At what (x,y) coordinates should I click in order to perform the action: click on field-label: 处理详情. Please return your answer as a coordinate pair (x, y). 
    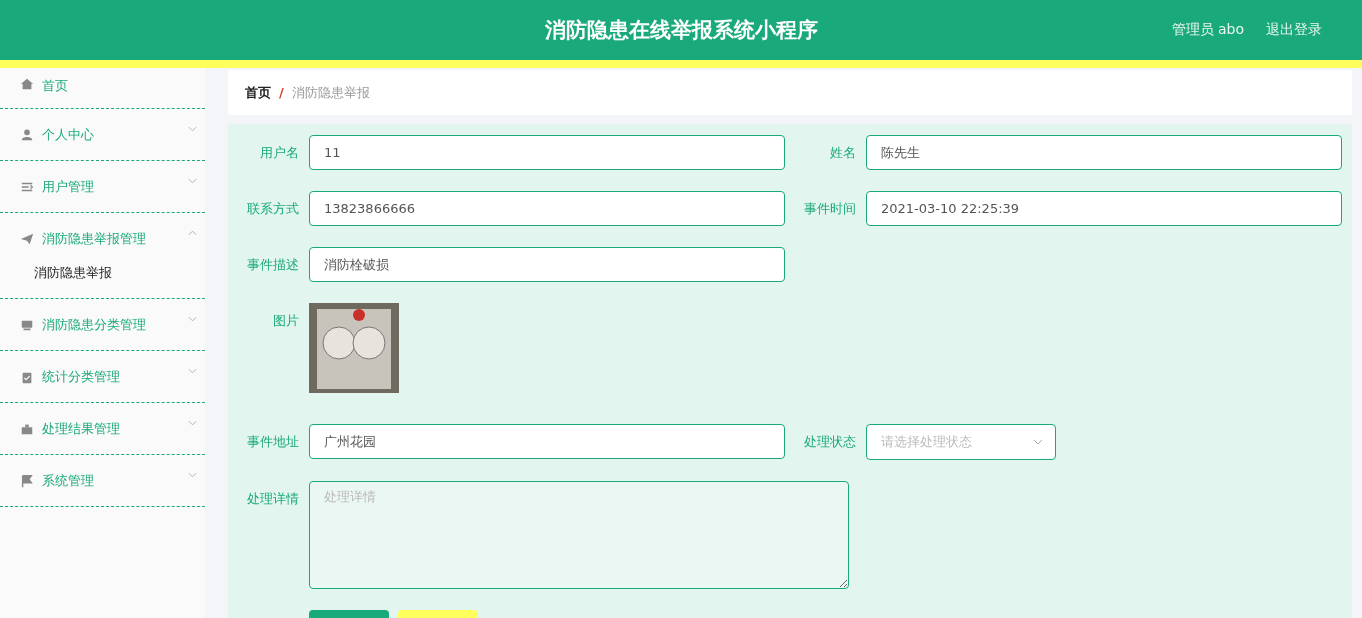
    Looking at the image, I should click on (273, 499).